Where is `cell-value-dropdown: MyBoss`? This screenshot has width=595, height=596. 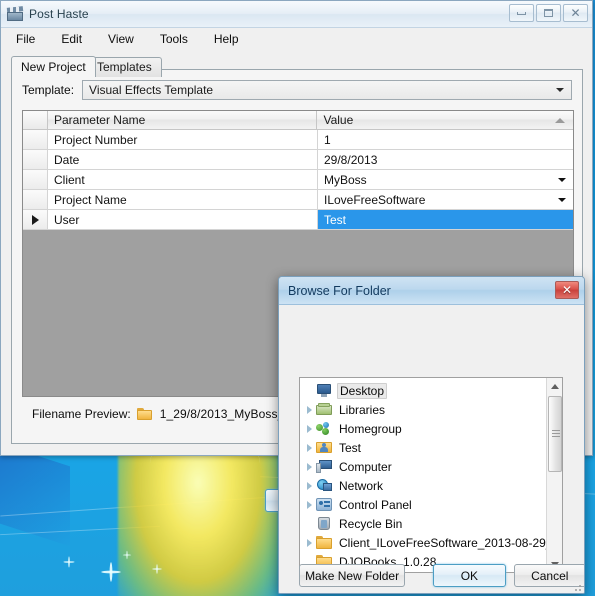 cell-value-dropdown: MyBoss is located at coordinates (445, 180).